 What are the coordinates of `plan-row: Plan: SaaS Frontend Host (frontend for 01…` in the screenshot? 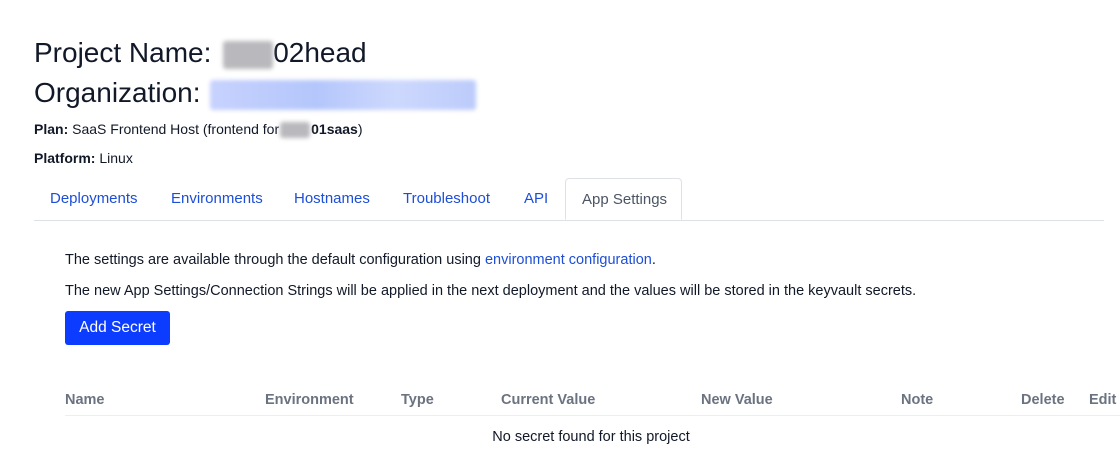 It's located at (198, 129).